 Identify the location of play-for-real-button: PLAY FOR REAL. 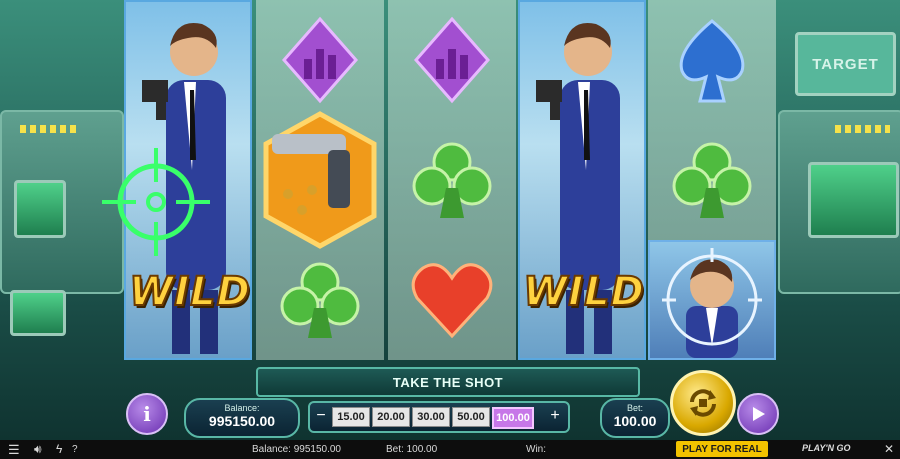
(722, 449).